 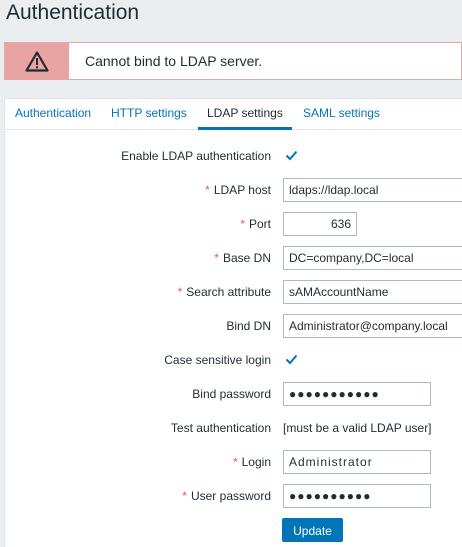 What do you see at coordinates (372, 326) in the screenshot?
I see `bind-dn-input: Administrator@company.local` at bounding box center [372, 326].